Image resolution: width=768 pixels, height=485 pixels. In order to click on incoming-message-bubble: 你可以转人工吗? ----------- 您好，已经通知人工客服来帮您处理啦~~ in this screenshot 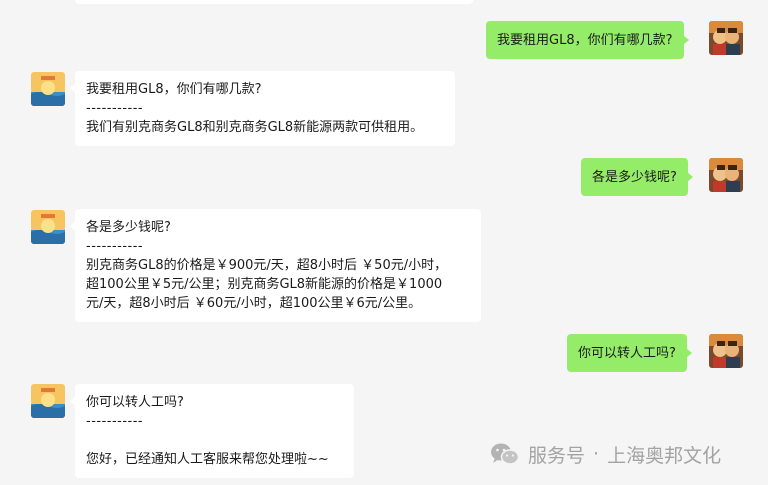, I will do `click(212, 431)`.